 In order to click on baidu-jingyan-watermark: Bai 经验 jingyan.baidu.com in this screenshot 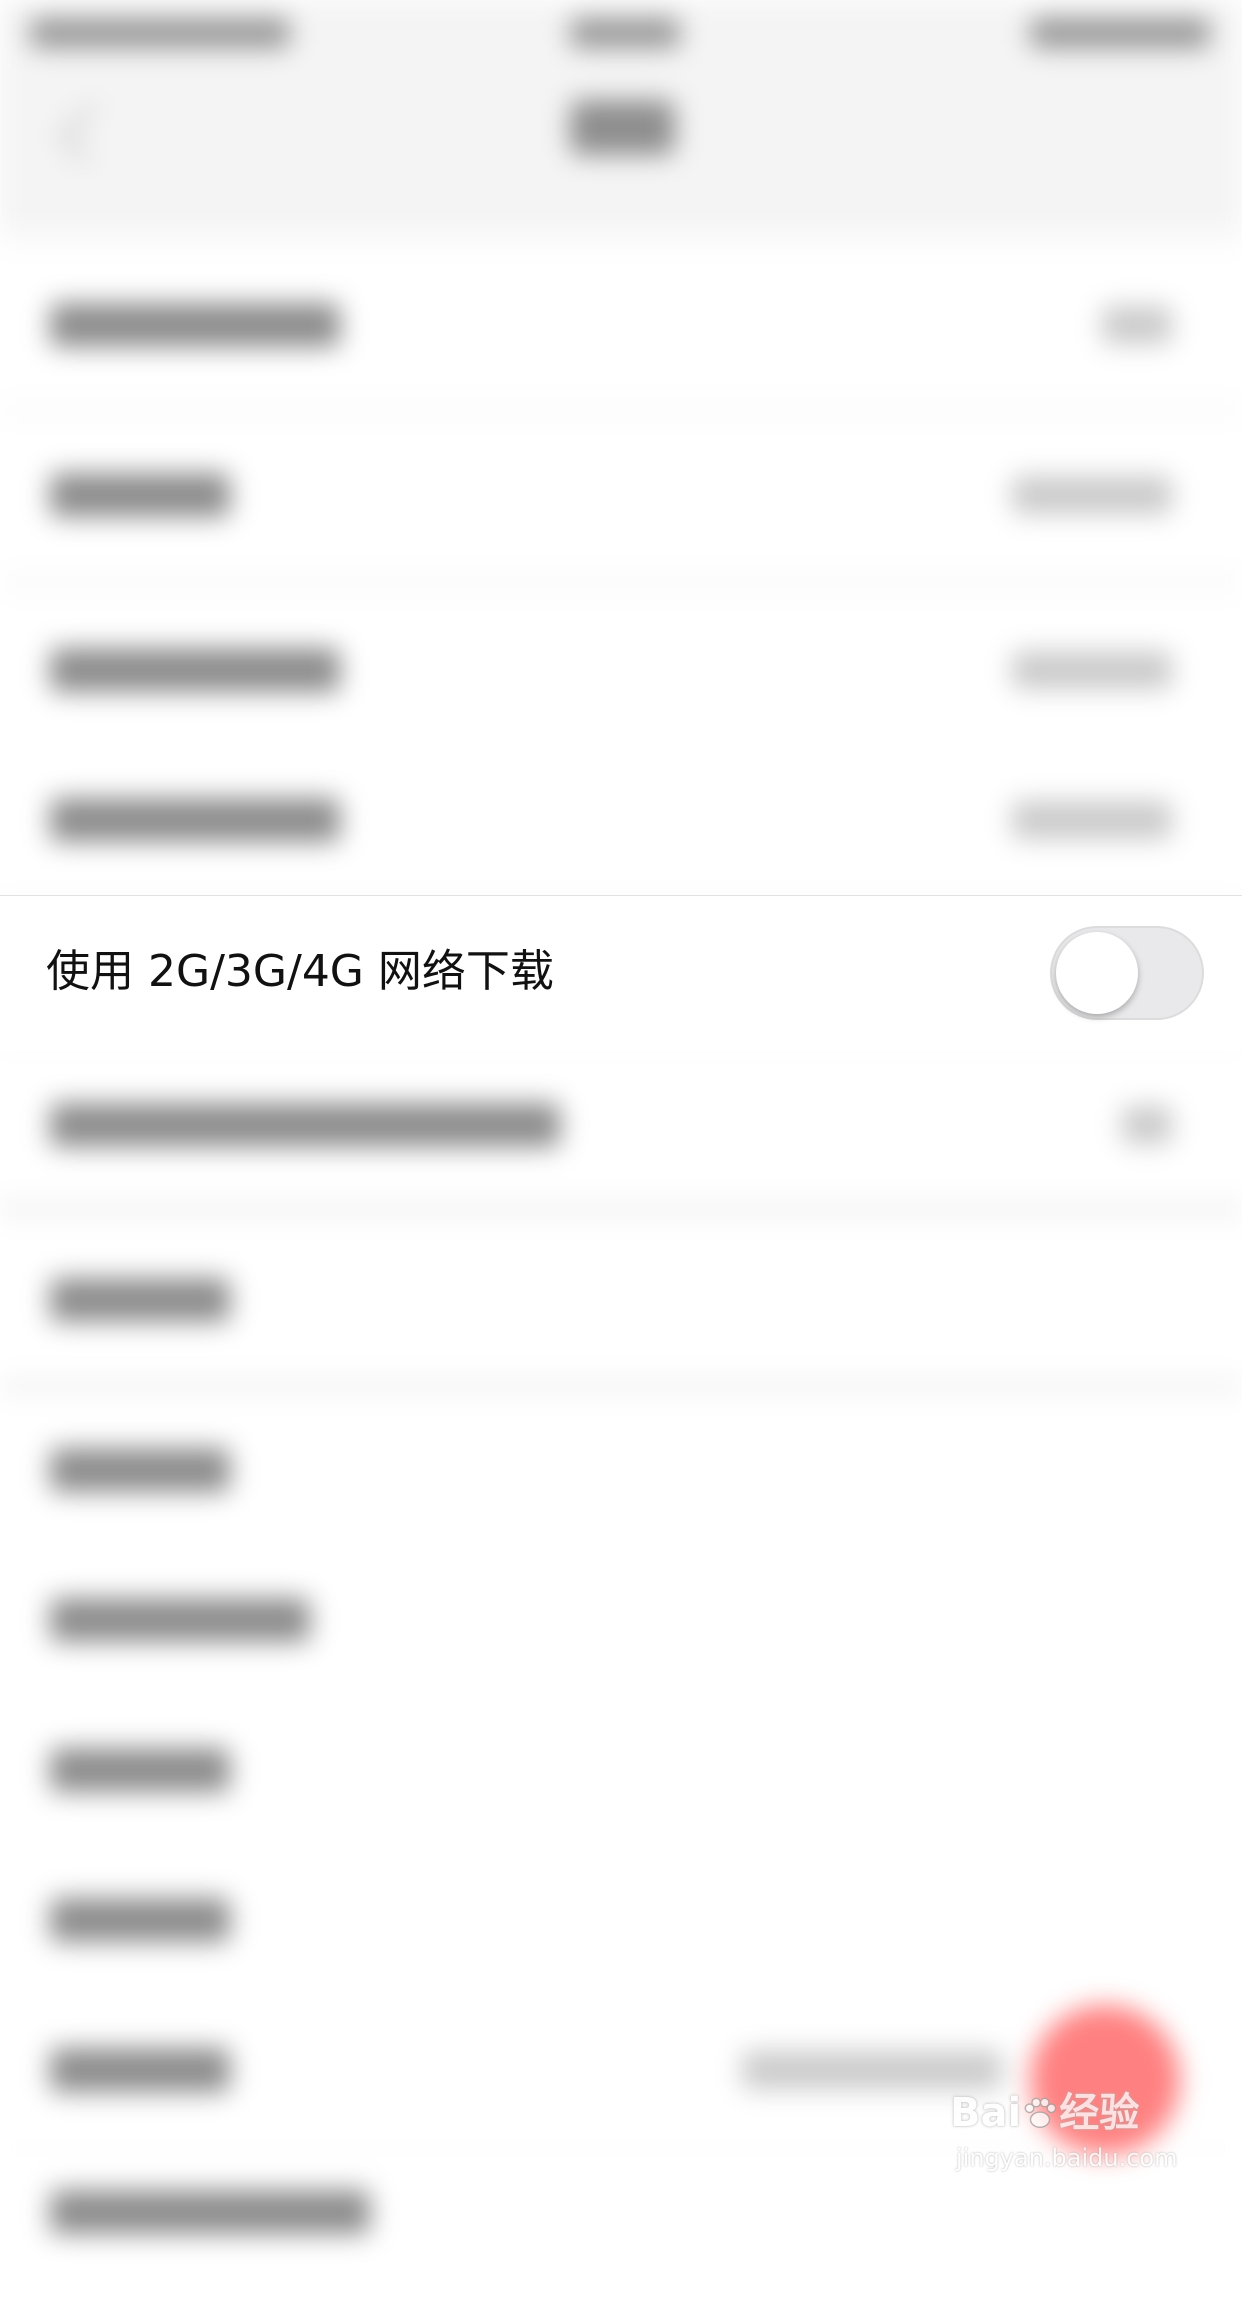, I will do `click(1080, 2135)`.